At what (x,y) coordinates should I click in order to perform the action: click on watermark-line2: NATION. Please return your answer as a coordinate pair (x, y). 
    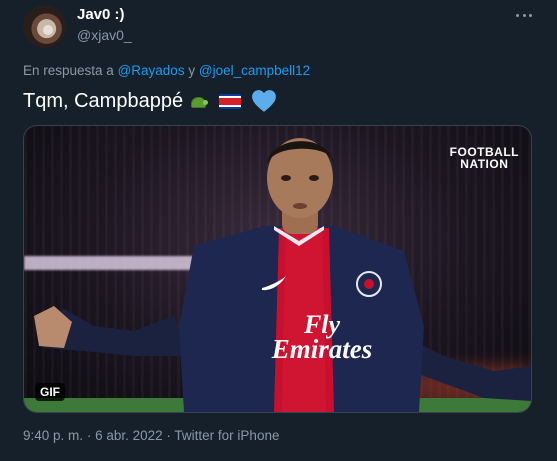
    Looking at the image, I should click on (484, 164).